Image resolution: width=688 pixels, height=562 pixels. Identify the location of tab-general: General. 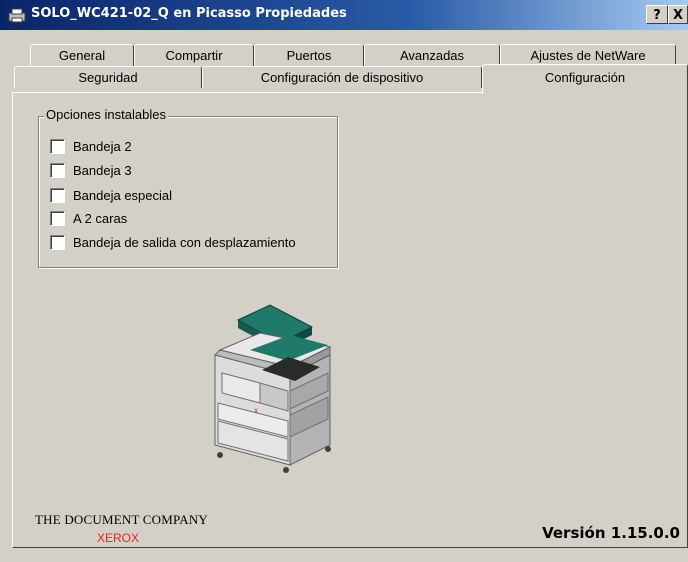
(82, 55).